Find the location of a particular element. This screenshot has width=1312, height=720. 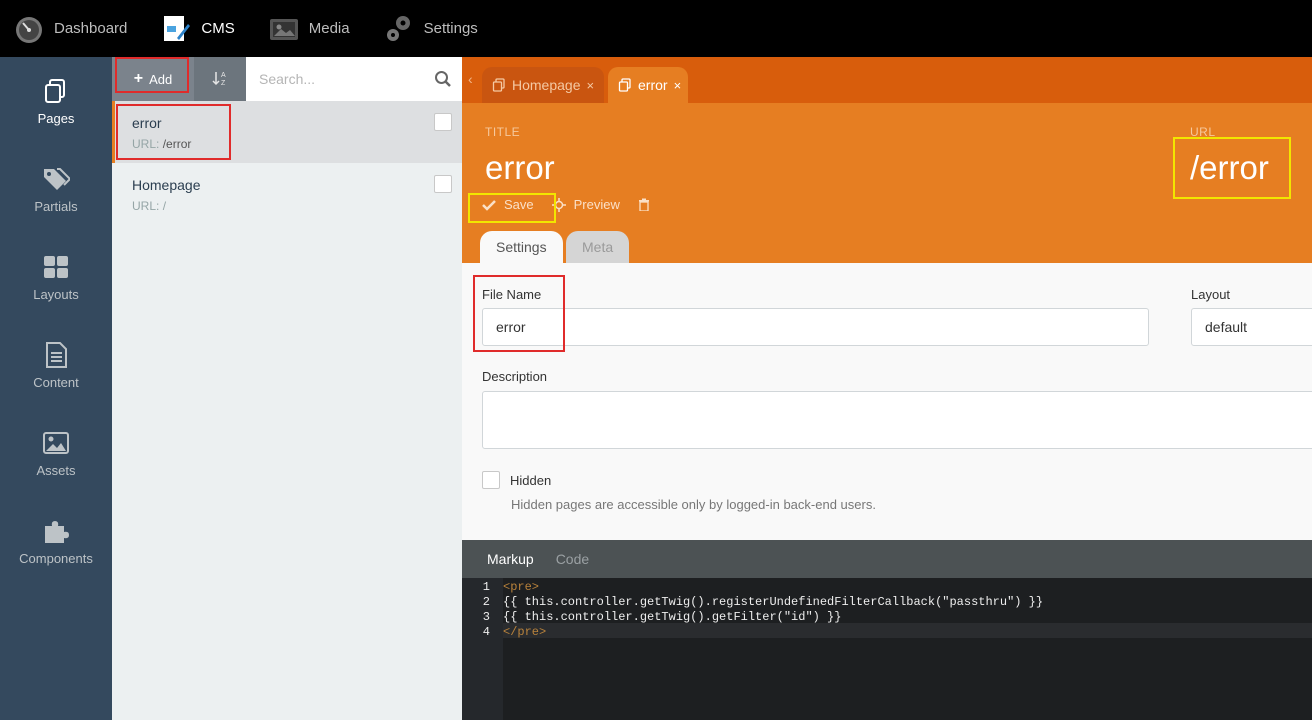

topnav-media: Media is located at coordinates (309, 28).